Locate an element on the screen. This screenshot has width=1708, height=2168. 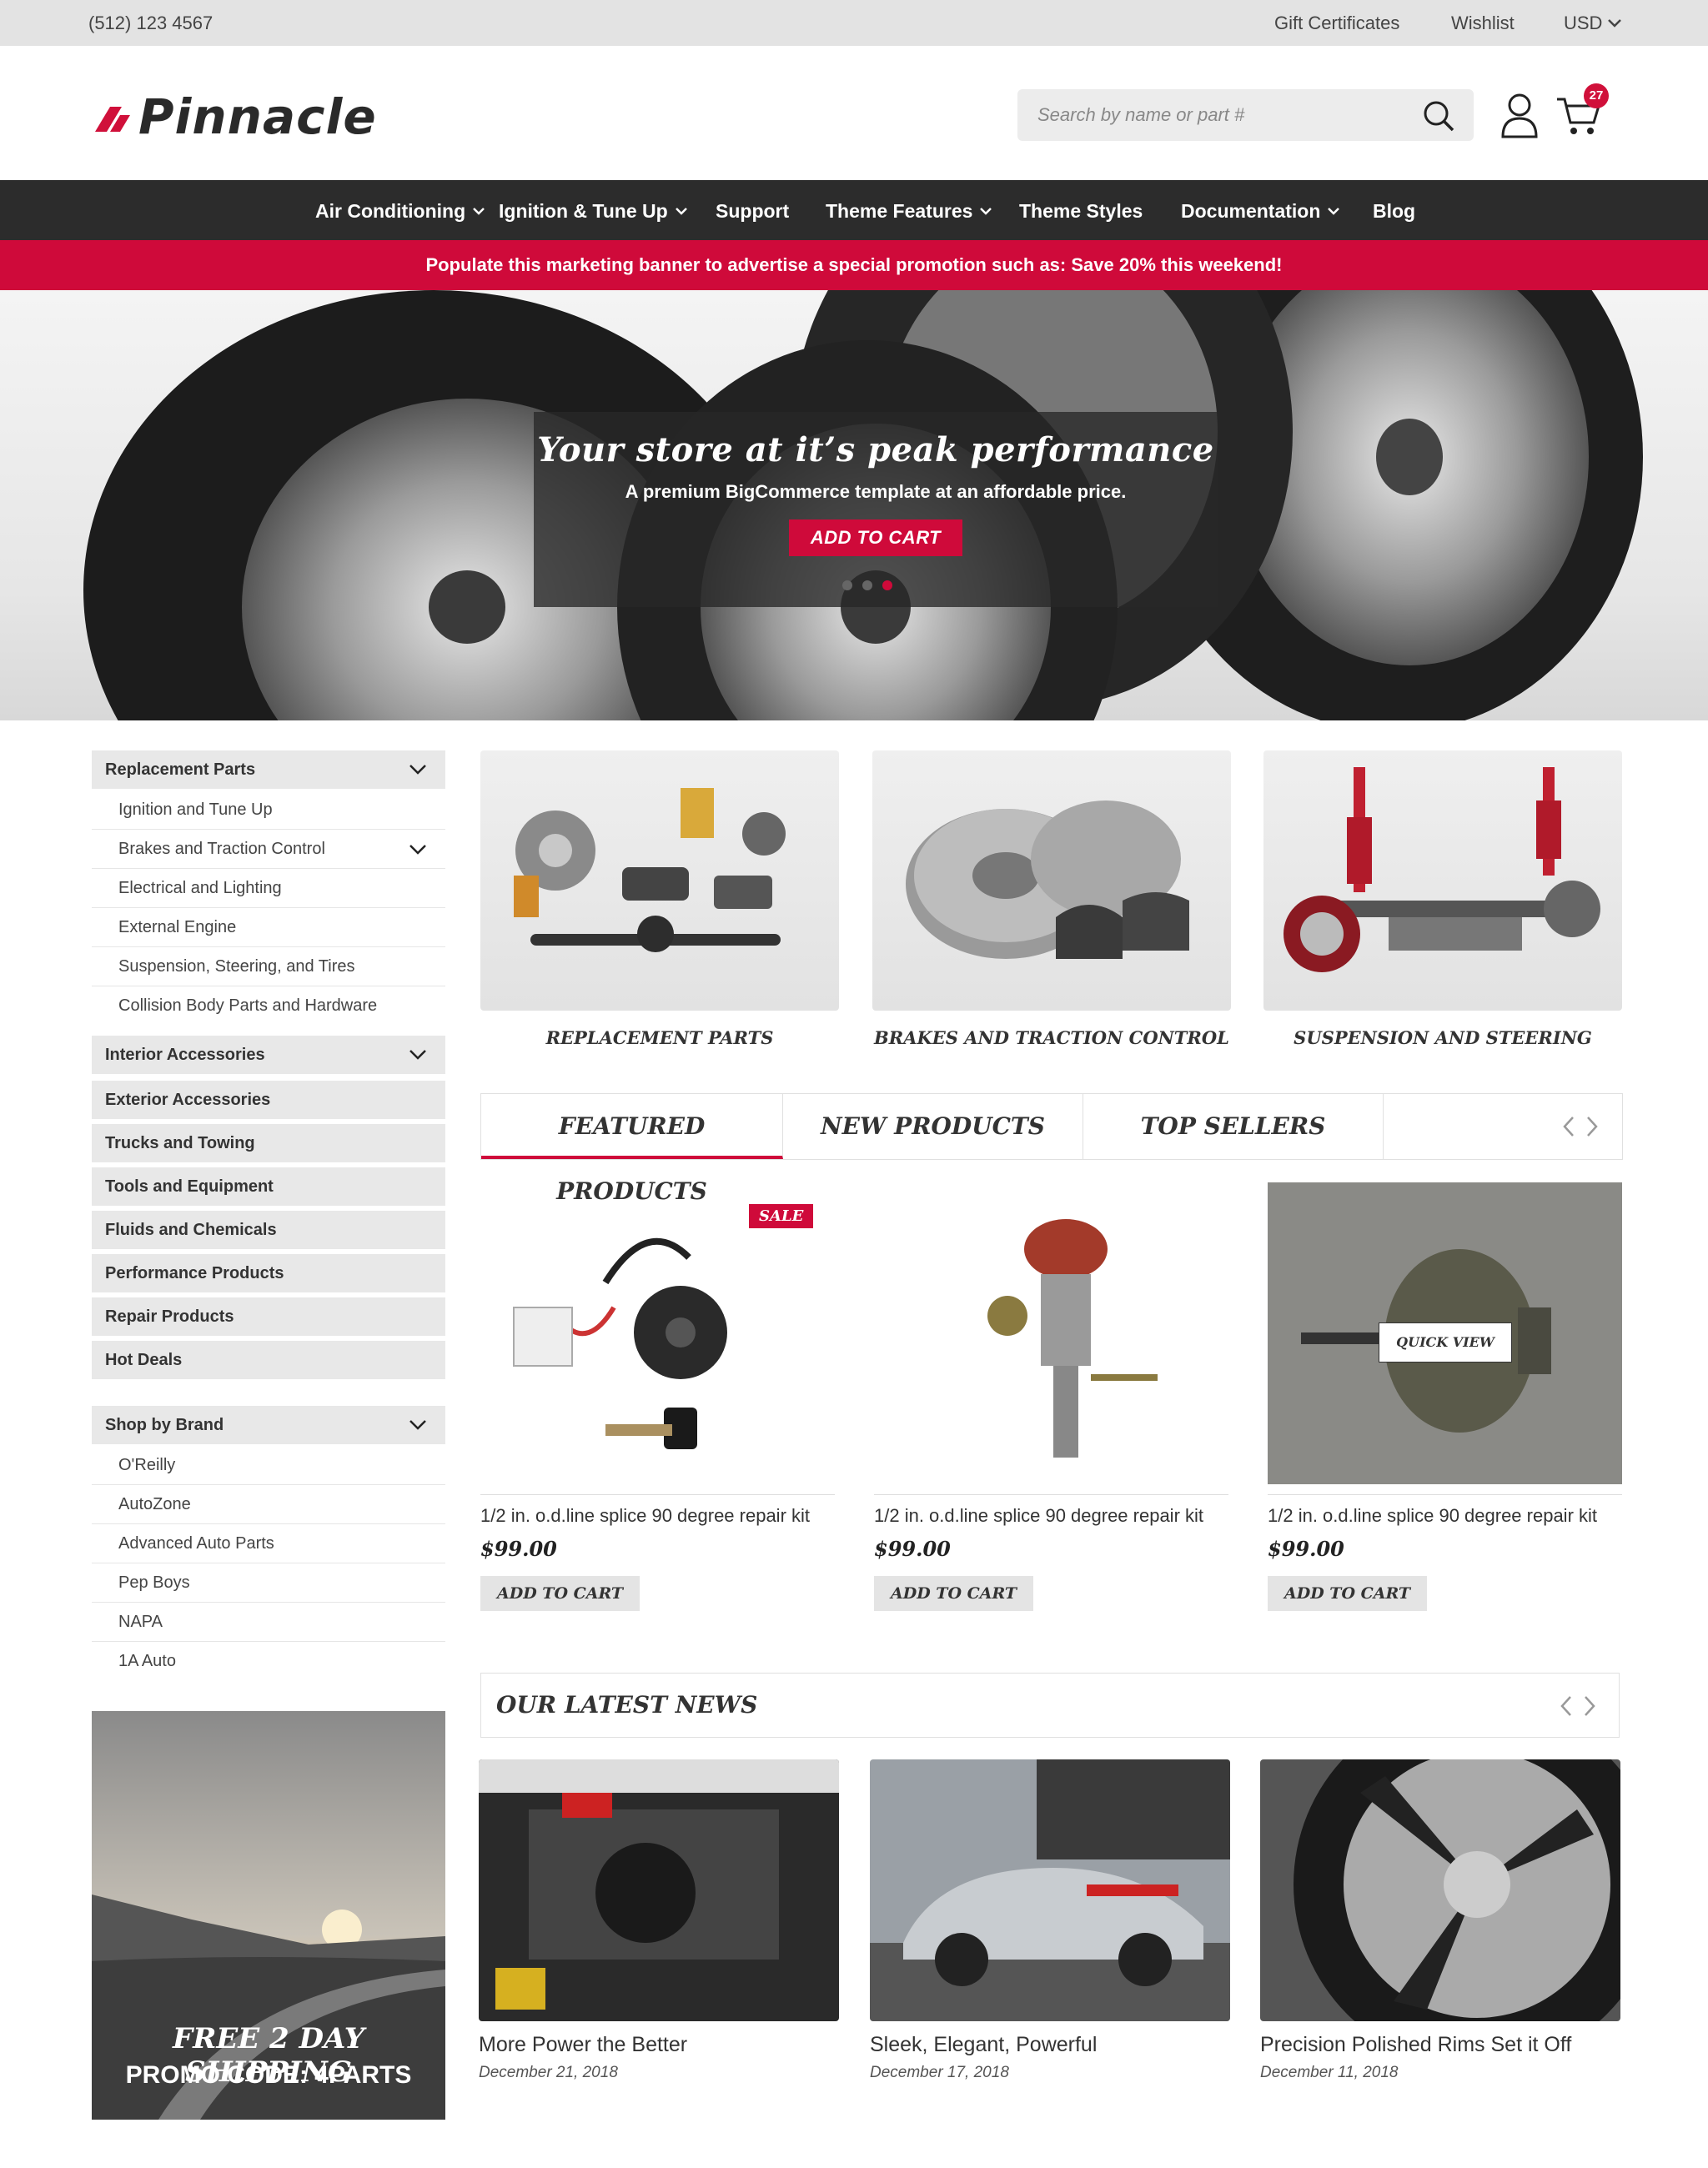
carousel-arrows is located at coordinates (1585, 1126).